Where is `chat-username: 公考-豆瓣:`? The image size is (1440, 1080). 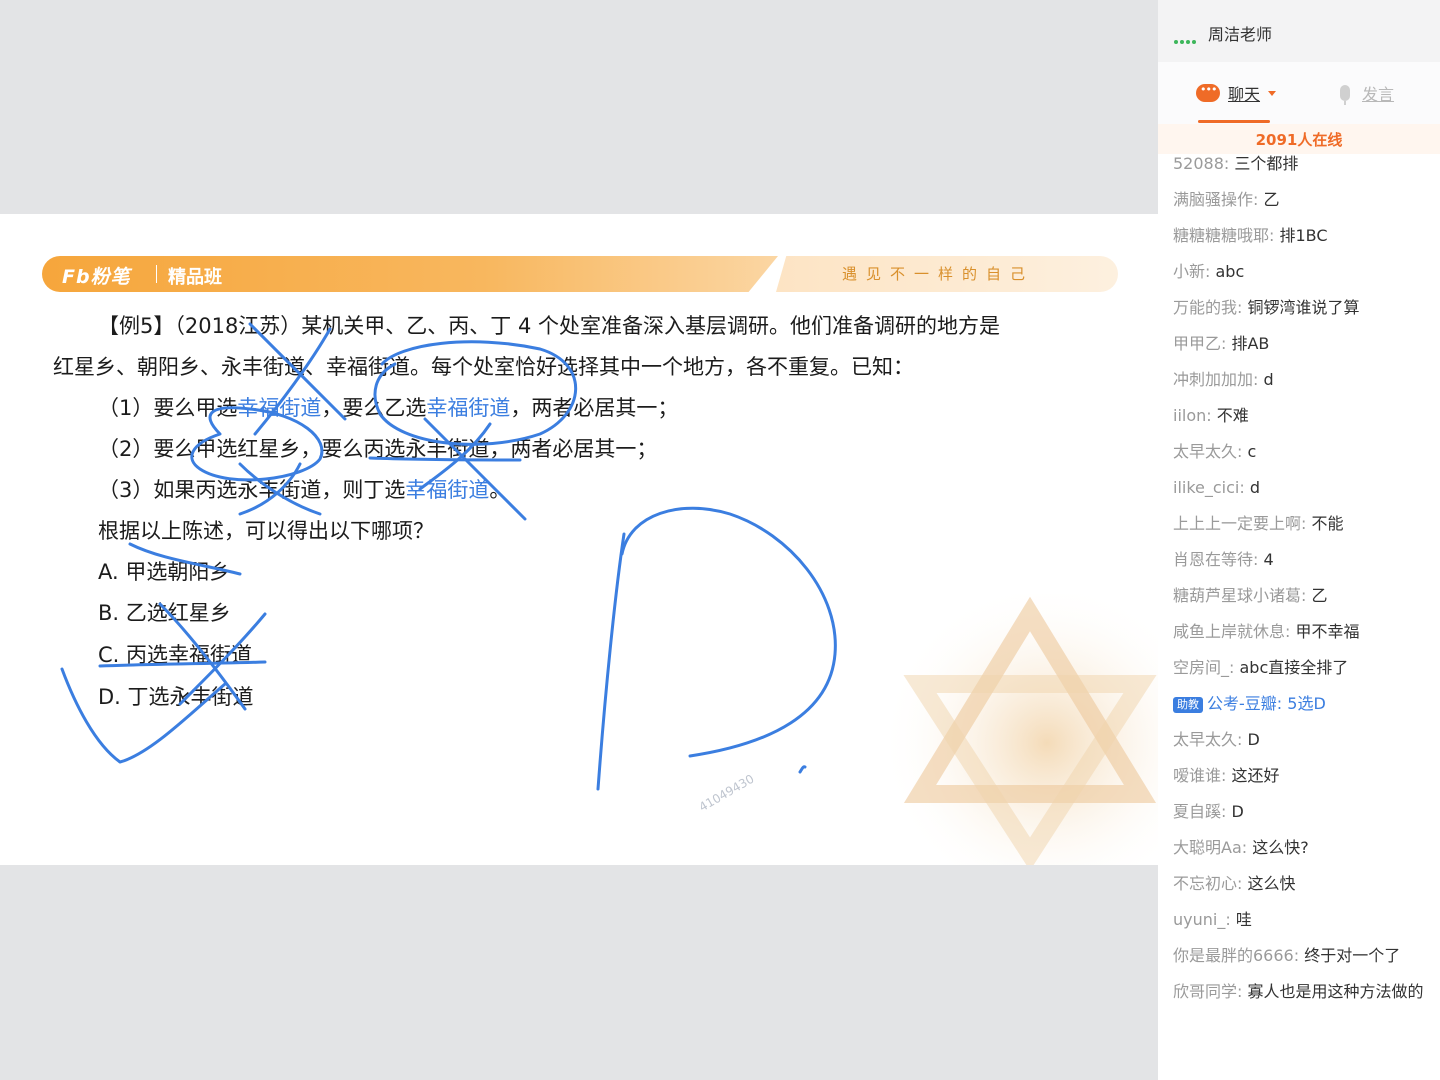
chat-username: 公考-豆瓣: is located at coordinates (1247, 703).